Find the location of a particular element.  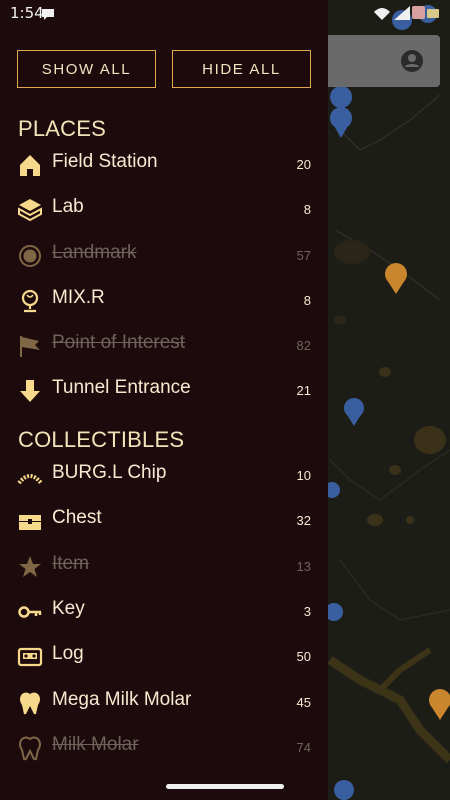

chat-notification-icon is located at coordinates (48, 15).